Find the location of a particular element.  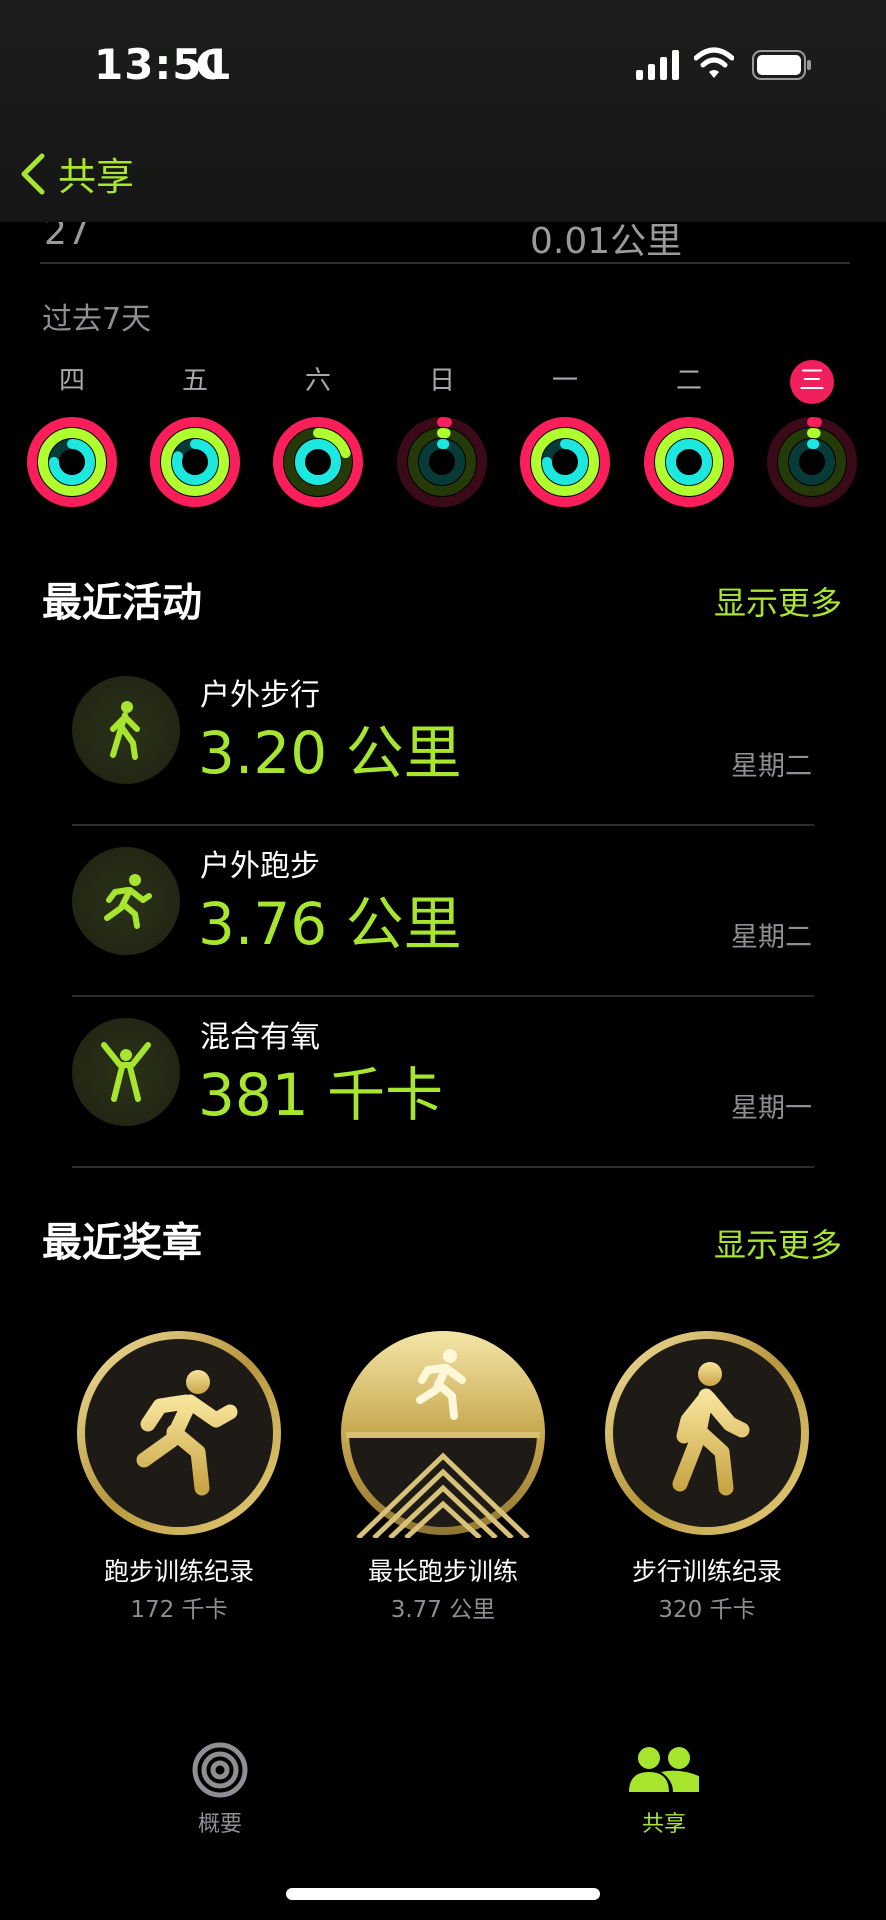

cellular-signal-icon is located at coordinates (657, 65).